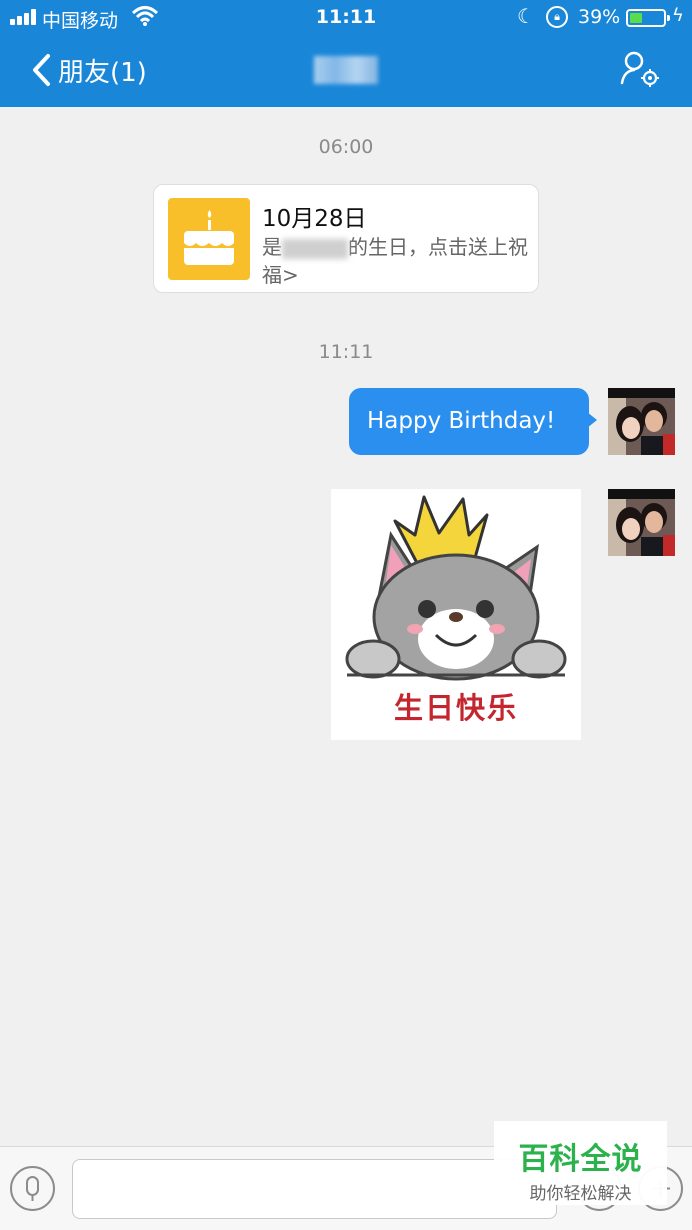 The width and height of the screenshot is (692, 1230). Describe the element at coordinates (397, 261) in the screenshot. I see `birthday-text: 是的生日，点击送上祝福>` at that location.